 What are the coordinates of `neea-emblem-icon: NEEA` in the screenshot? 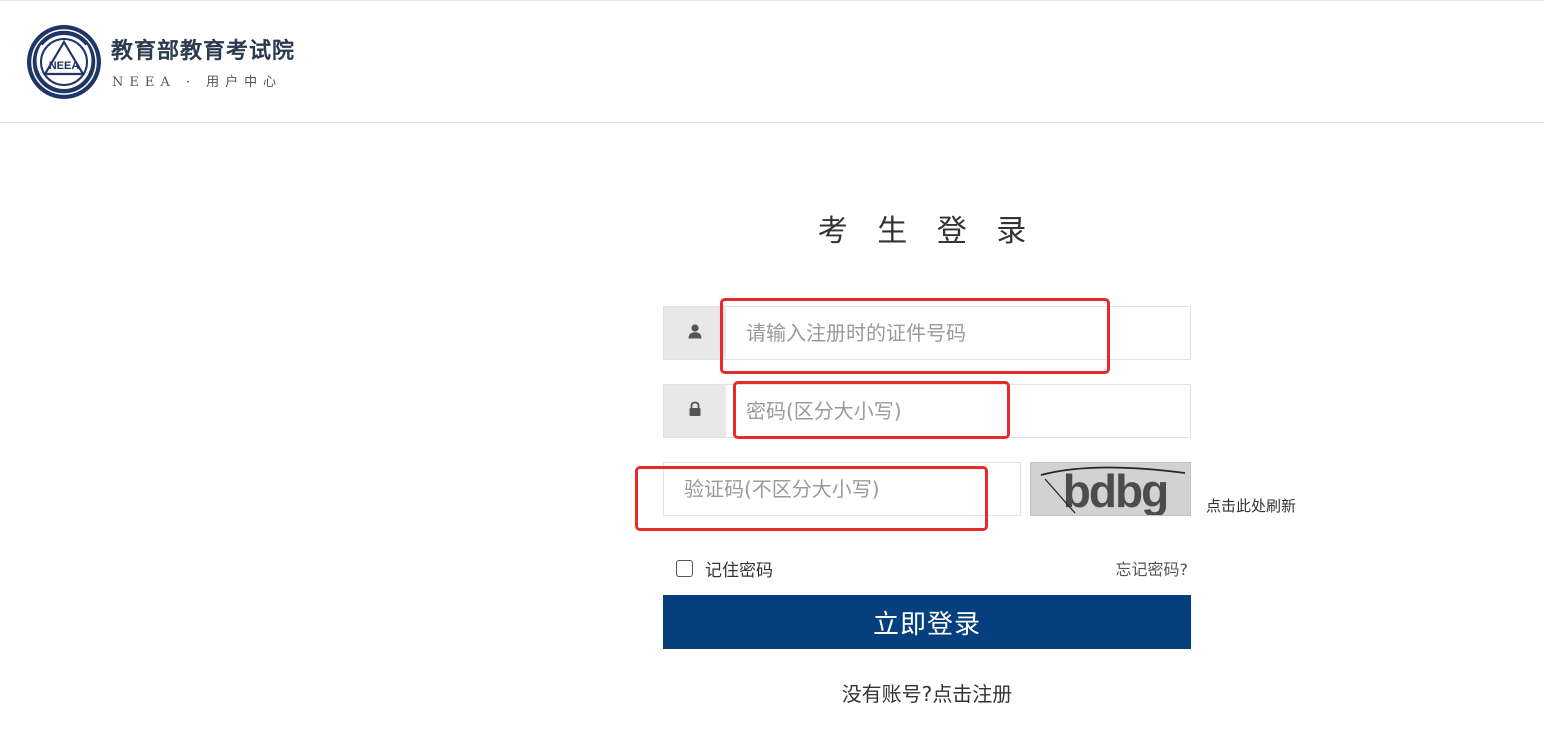 It's located at (64, 62).